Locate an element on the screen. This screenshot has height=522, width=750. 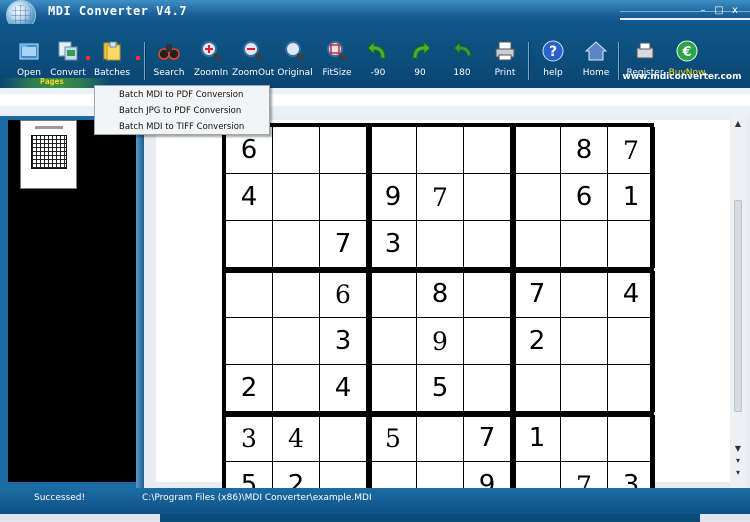
toolbar-separator is located at coordinates (529, 61).